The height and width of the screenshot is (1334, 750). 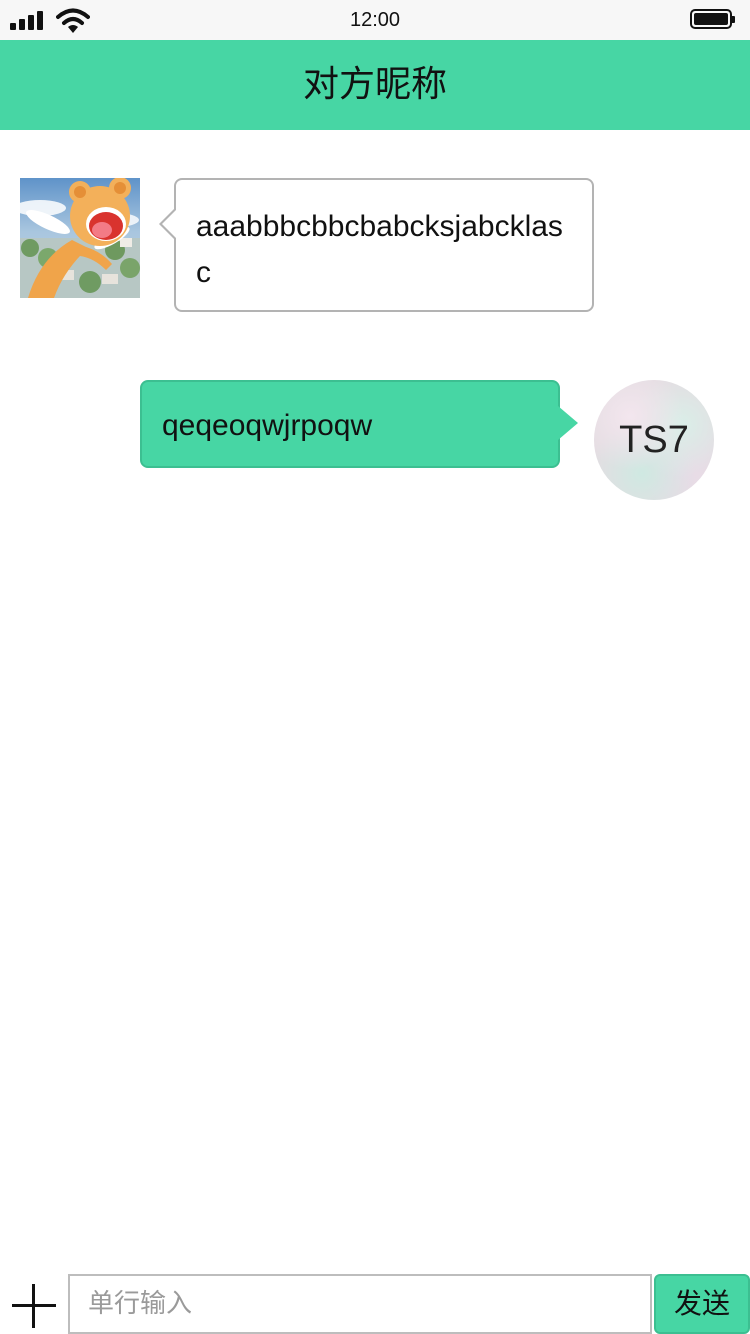 I want to click on send-button: 发送, so click(x=702, y=1304).